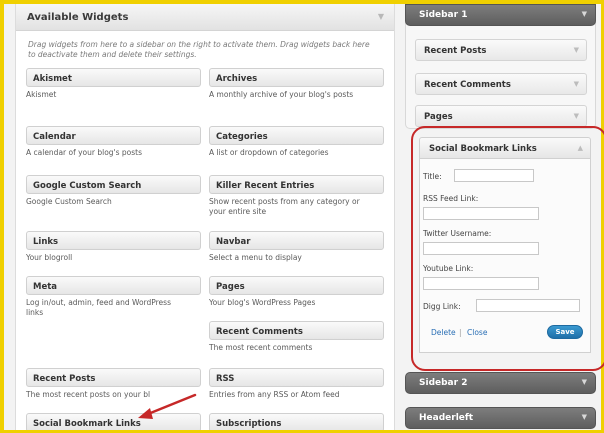 The image size is (604, 433). I want to click on headerleft-header: Headerleft ▼, so click(500, 418).